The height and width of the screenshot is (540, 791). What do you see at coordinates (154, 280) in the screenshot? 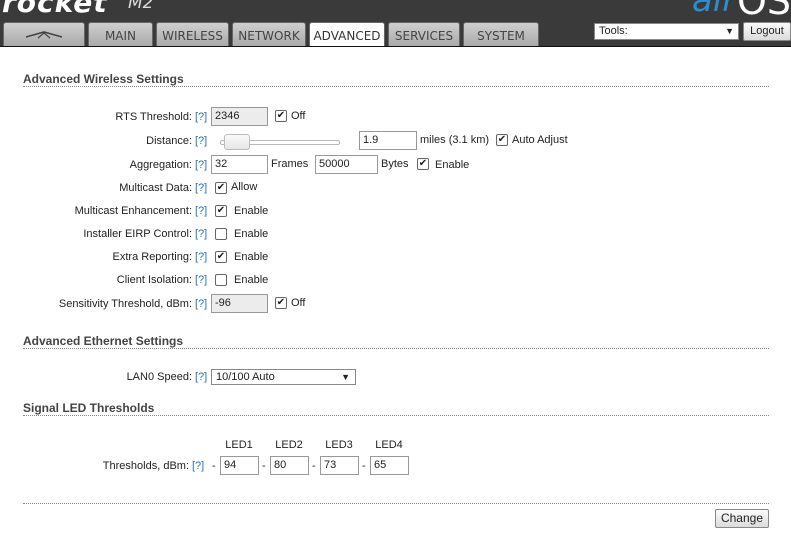
I see `client-isolation-label: Client Isolation:` at bounding box center [154, 280].